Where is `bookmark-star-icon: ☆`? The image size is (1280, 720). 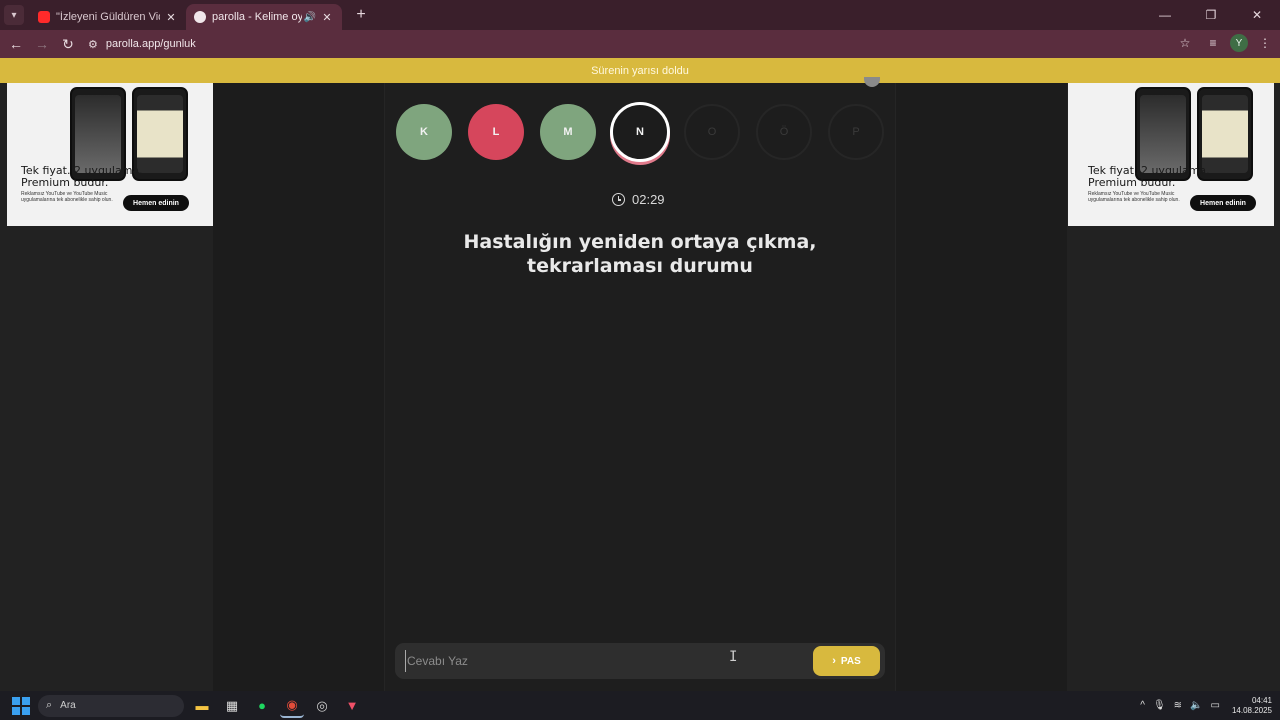 bookmark-star-icon: ☆ is located at coordinates (1185, 43).